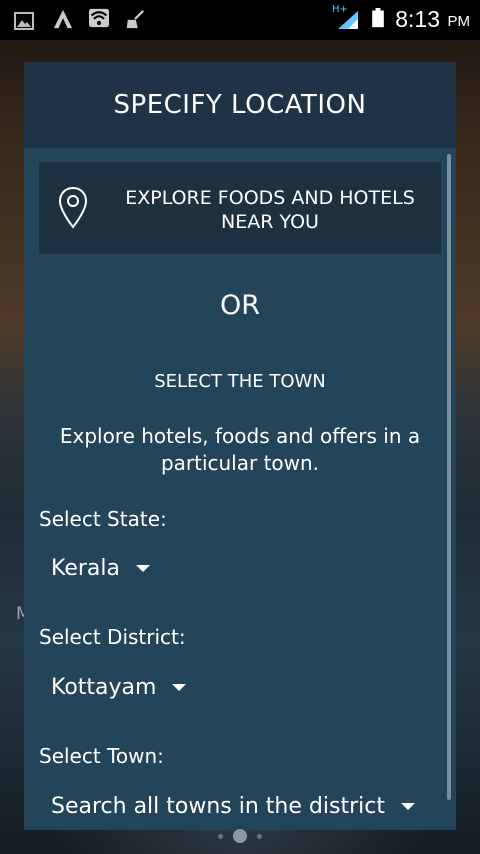 The height and width of the screenshot is (854, 480). I want to click on town-dropdown: Search all towns in the district, so click(233, 806).